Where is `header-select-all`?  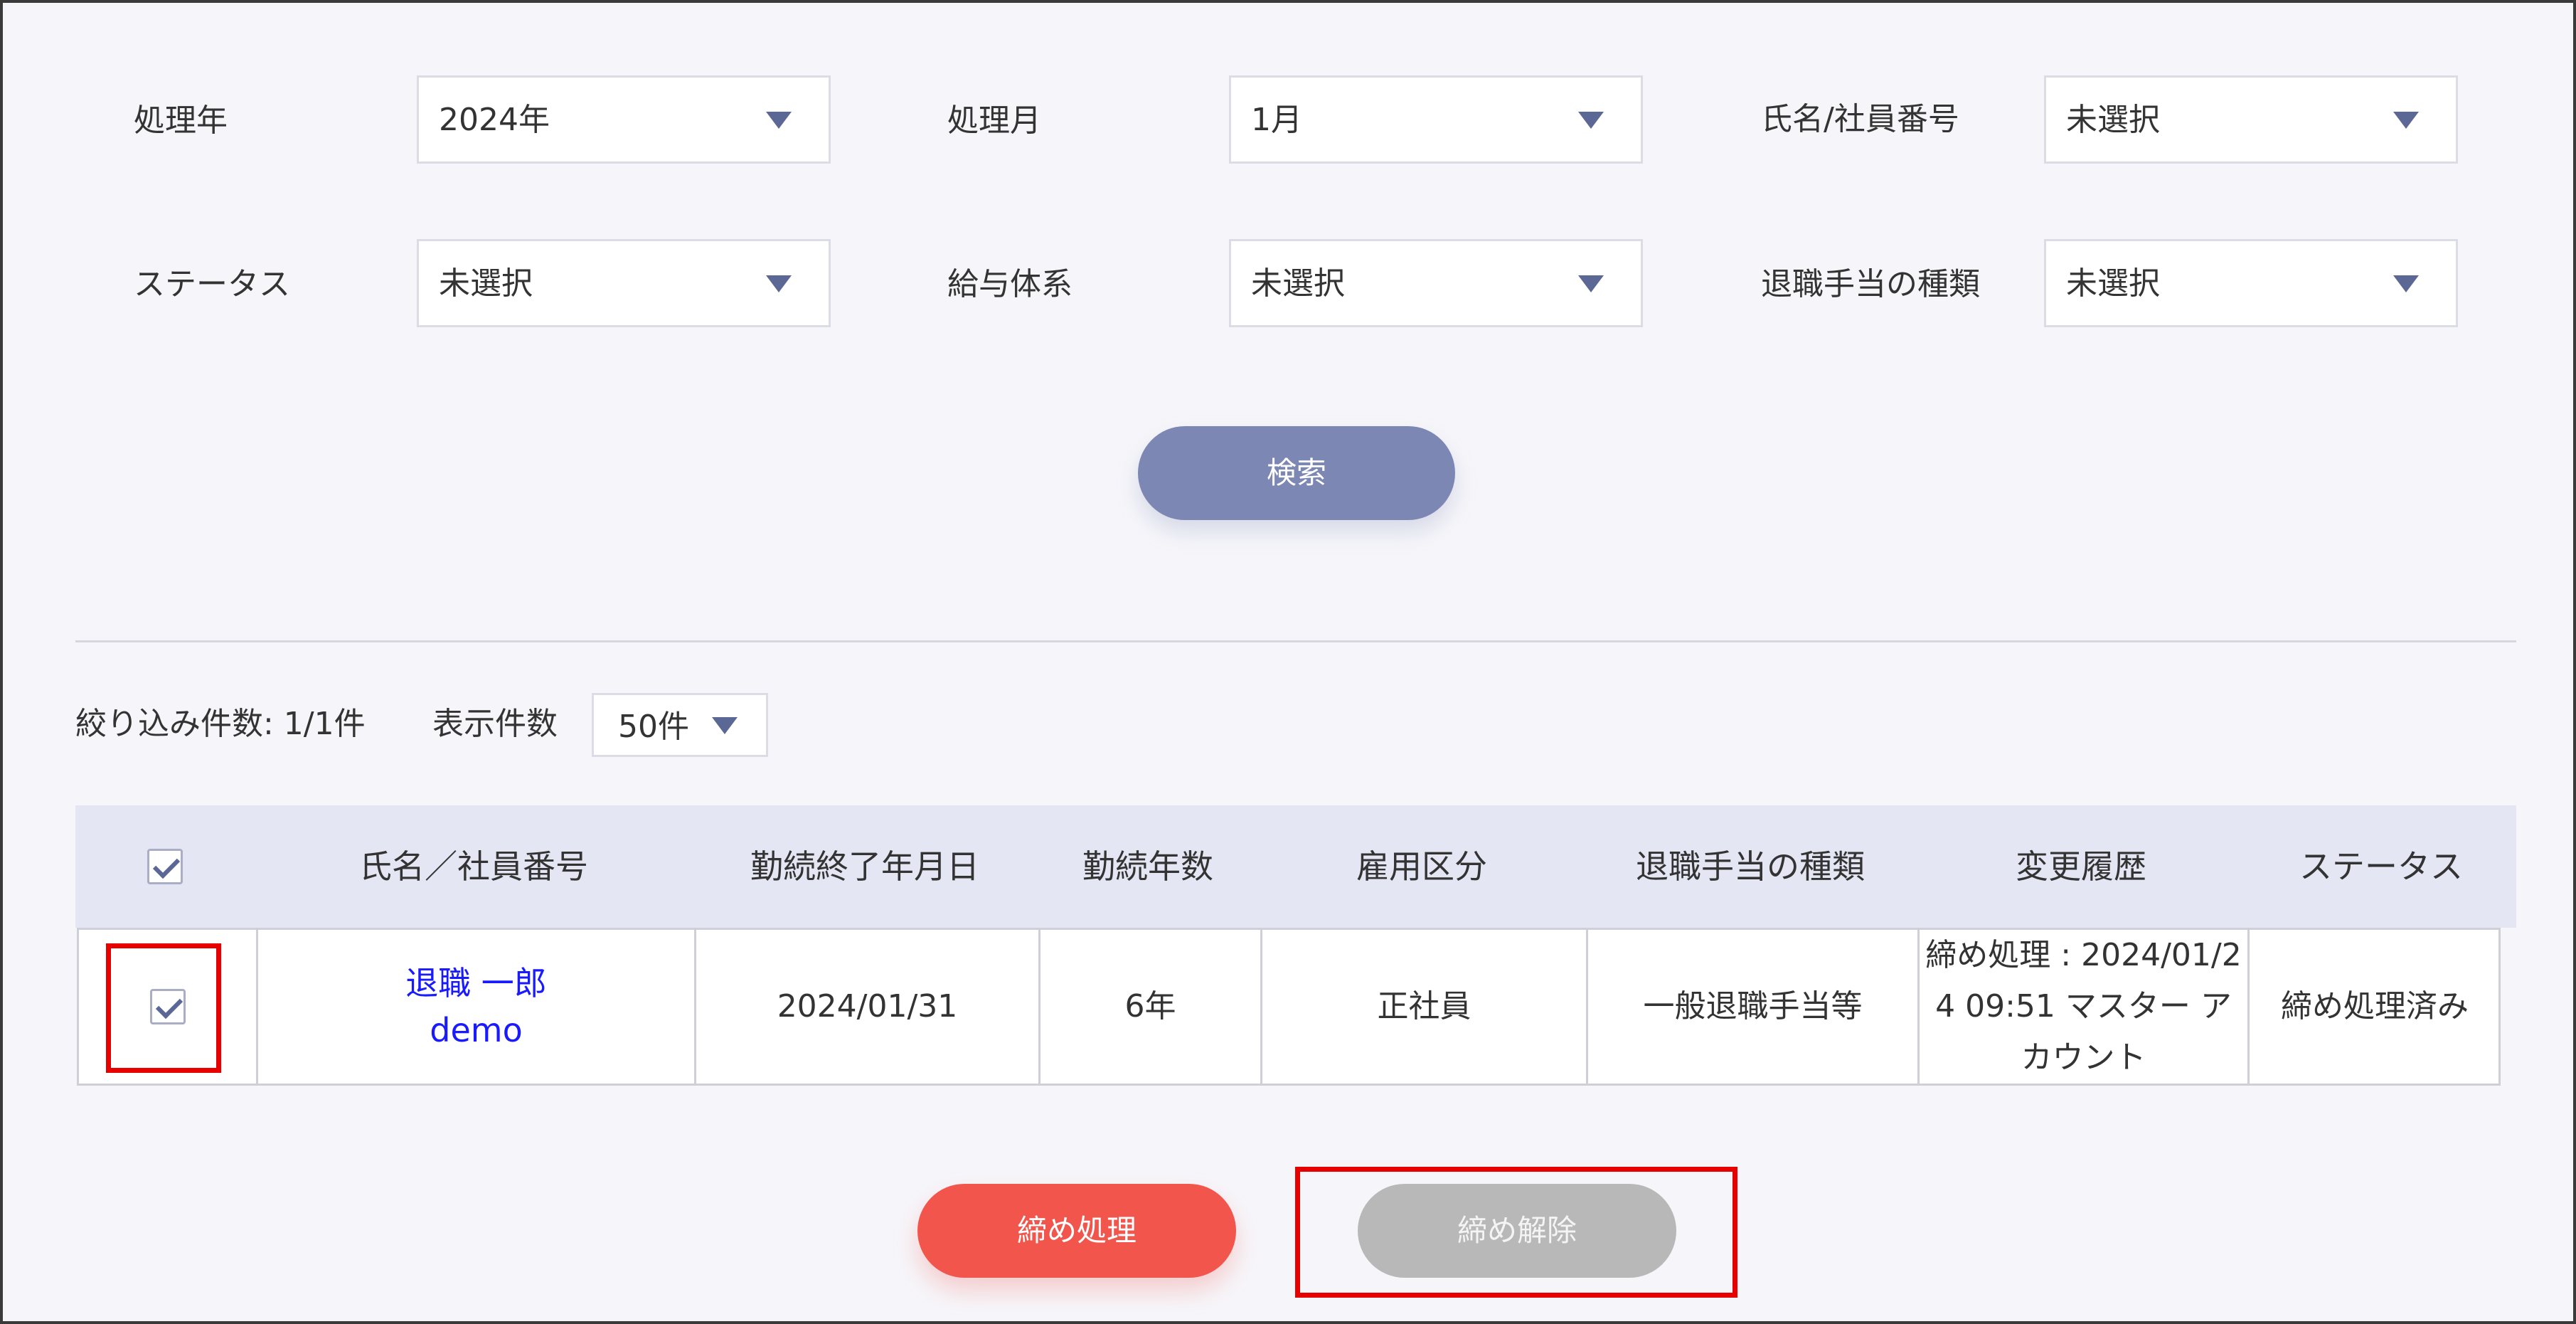
header-select-all is located at coordinates (165, 866).